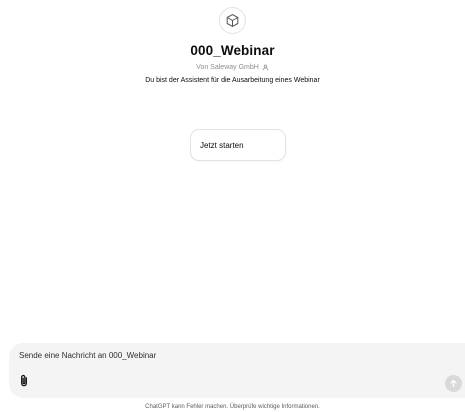 The image size is (465, 412). What do you see at coordinates (222, 145) in the screenshot?
I see `conversation-starter-label: Jetzt starten` at bounding box center [222, 145].